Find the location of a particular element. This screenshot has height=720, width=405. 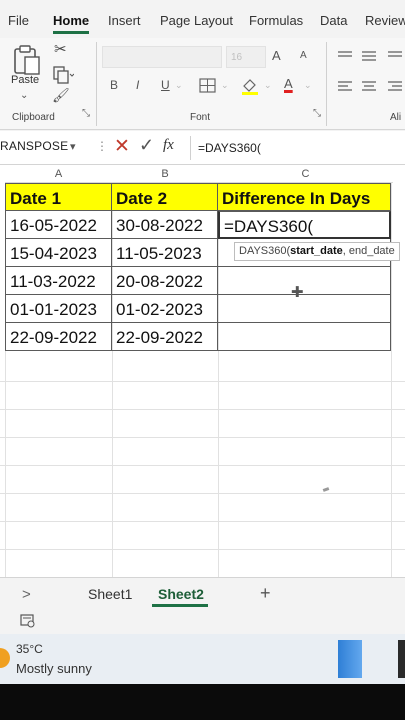

cell-c6 is located at coordinates (304, 337).